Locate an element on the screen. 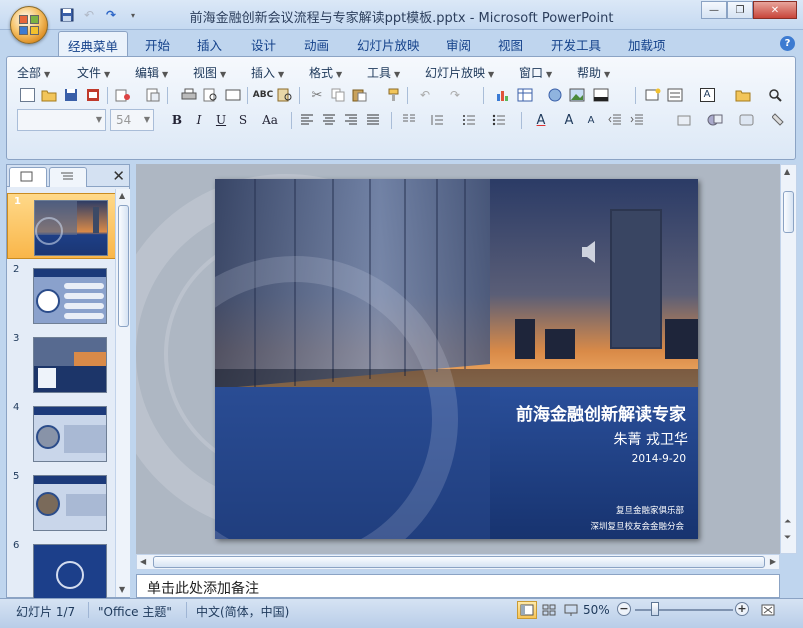 This screenshot has height=628, width=803. spelling-icon: ABC is located at coordinates (263, 95).